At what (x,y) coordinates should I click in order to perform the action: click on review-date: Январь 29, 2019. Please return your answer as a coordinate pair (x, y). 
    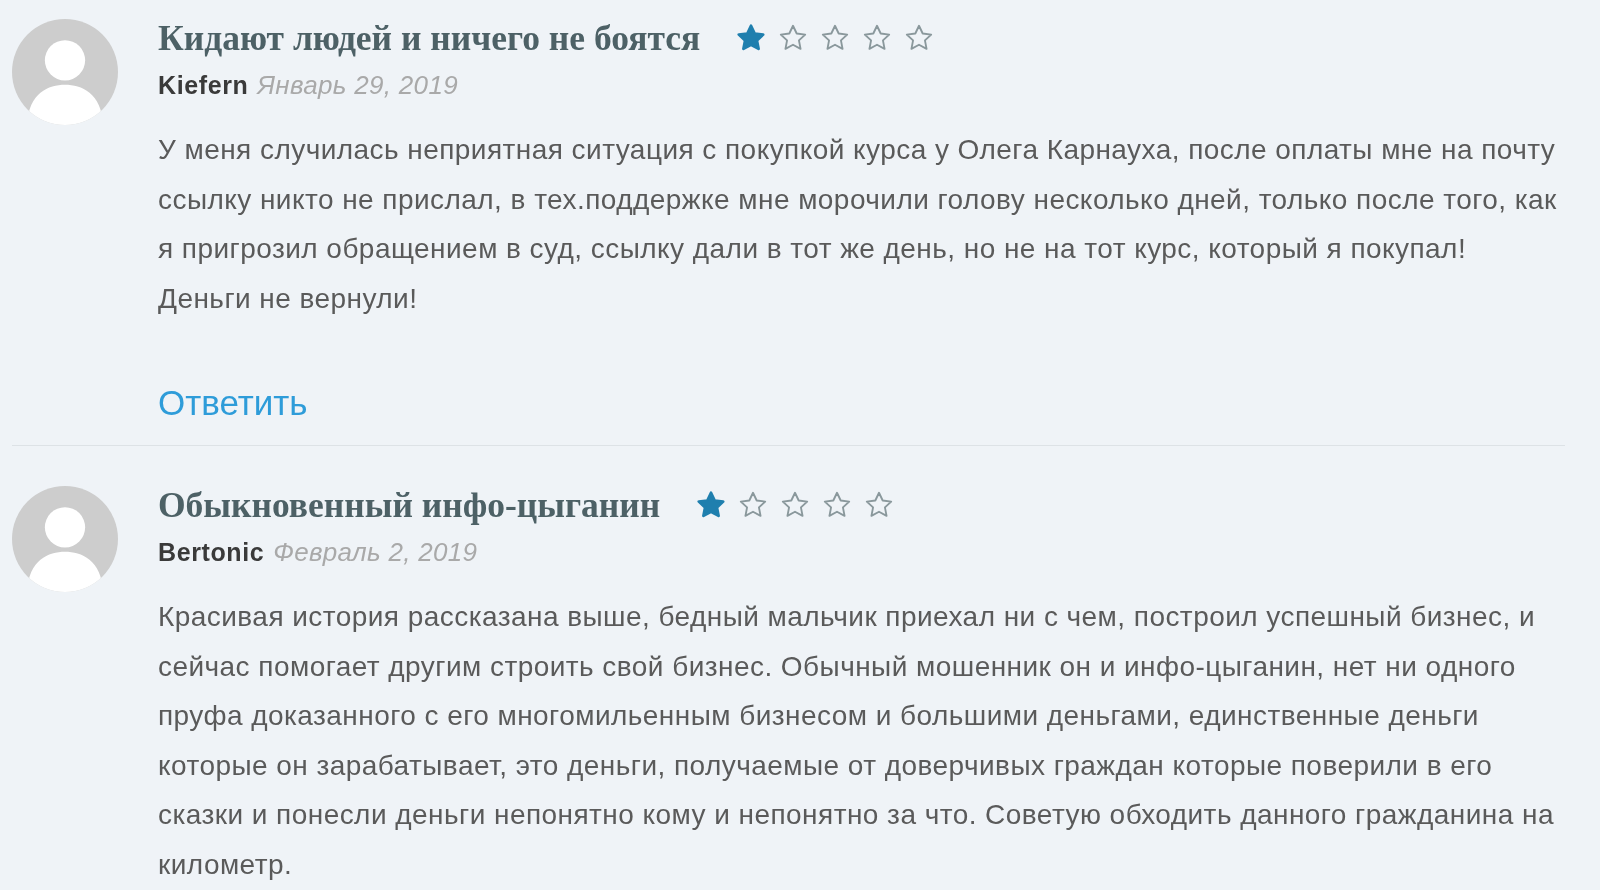
    Looking at the image, I should click on (357, 85).